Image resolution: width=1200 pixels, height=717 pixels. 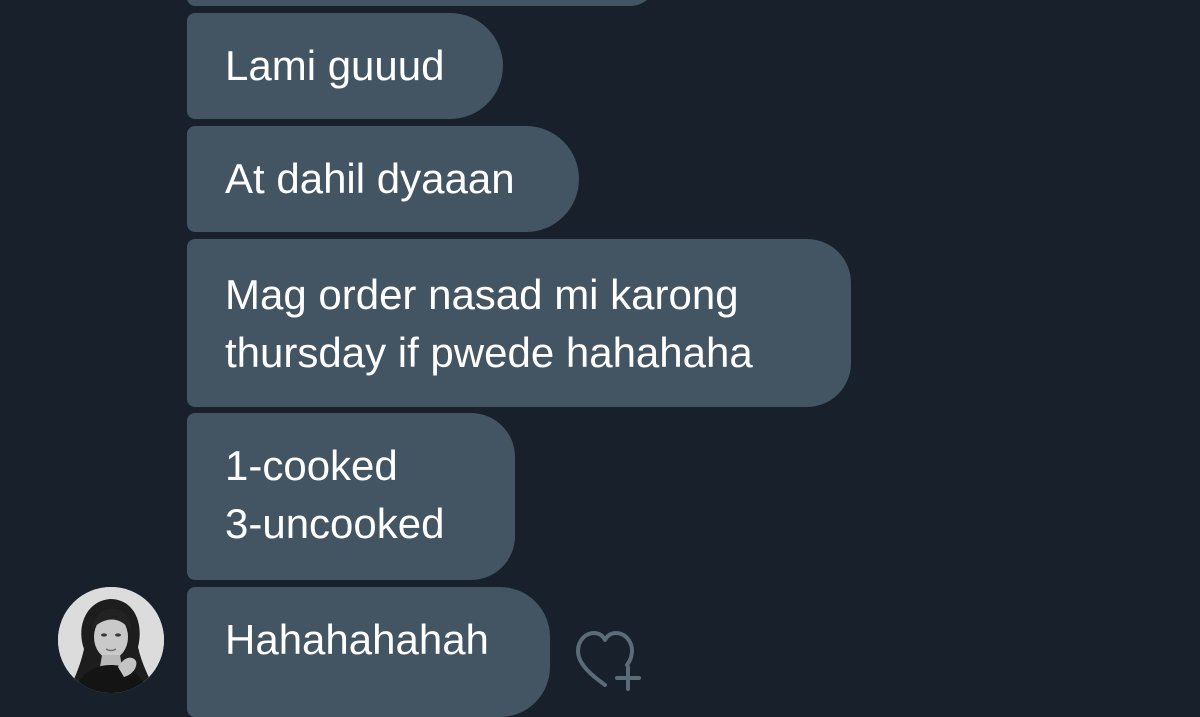 I want to click on heart-plus-icon, so click(x=608, y=661).